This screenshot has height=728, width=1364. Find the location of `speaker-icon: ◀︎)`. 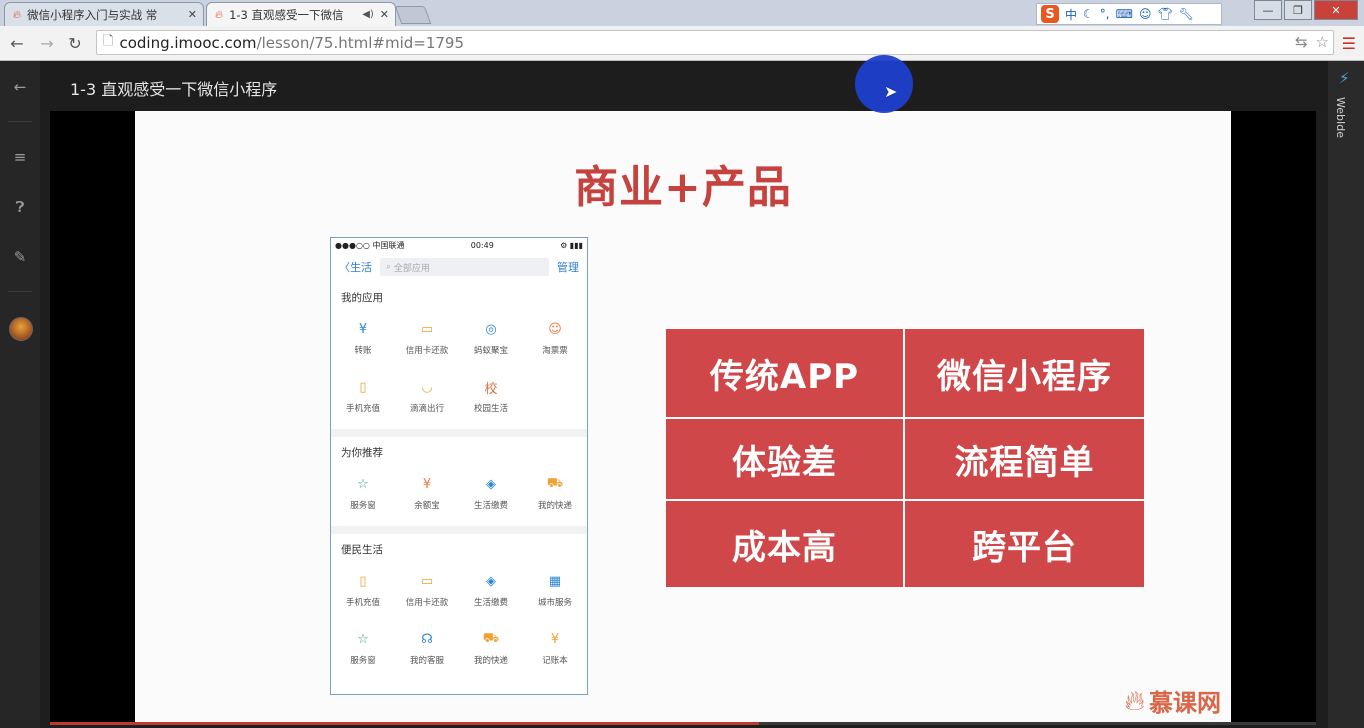

speaker-icon: ◀︎) is located at coordinates (368, 14).